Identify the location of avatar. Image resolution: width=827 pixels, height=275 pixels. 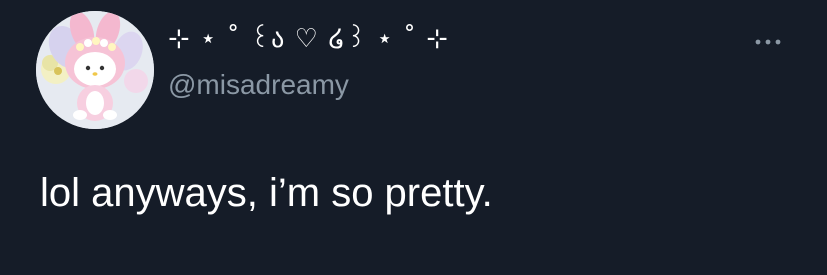
(95, 70).